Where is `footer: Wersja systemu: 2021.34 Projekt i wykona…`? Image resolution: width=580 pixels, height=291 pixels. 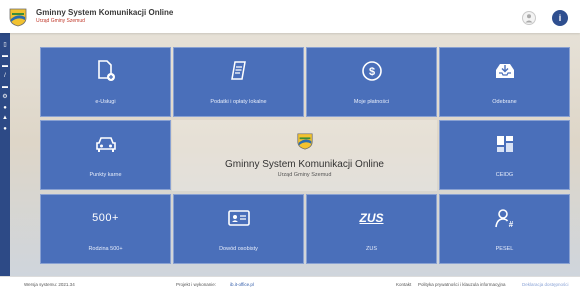 footer: Wersja systemu: 2021.34 Projekt i wykona… is located at coordinates (290, 283).